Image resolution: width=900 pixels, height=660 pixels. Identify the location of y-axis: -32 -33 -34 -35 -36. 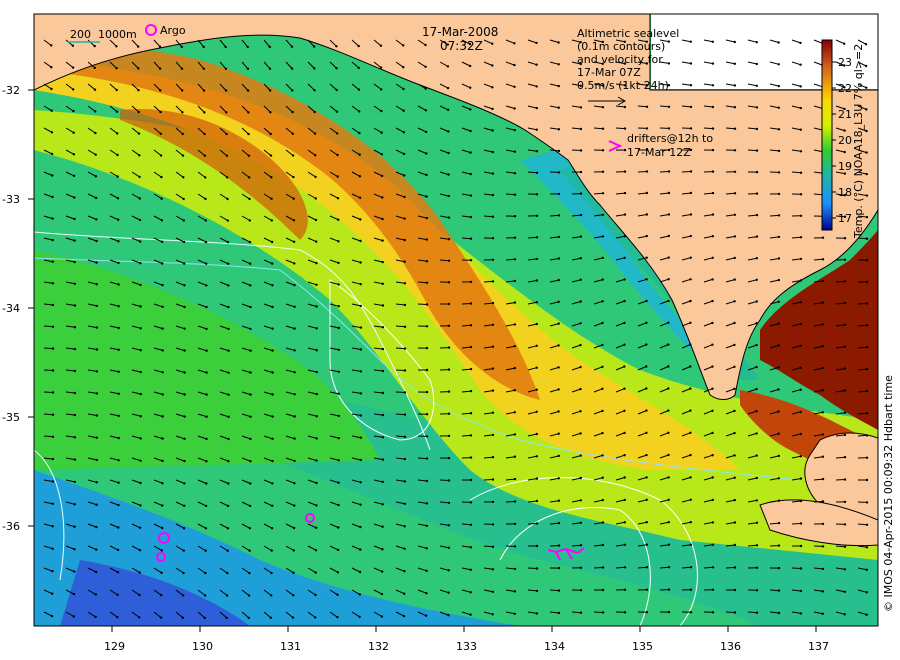
(18, 308).